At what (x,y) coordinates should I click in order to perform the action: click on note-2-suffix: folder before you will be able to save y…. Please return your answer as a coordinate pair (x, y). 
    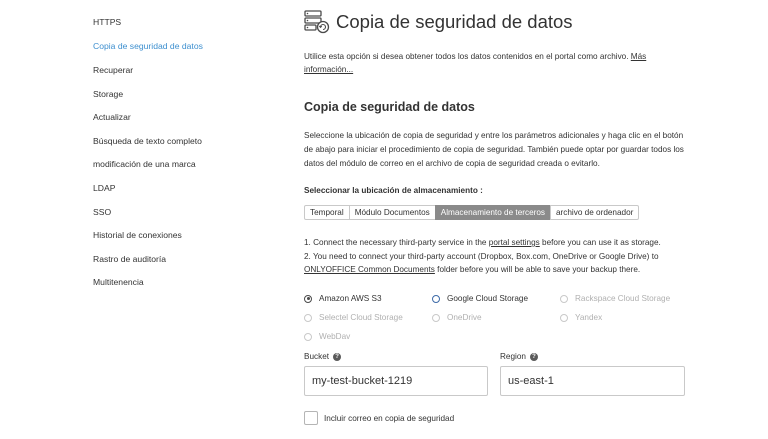
    Looking at the image, I should click on (537, 269).